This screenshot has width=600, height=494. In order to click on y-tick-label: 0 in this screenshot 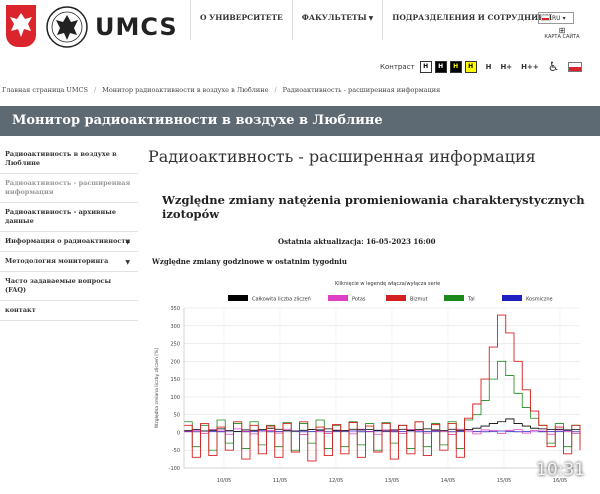, I will do `click(178, 433)`.